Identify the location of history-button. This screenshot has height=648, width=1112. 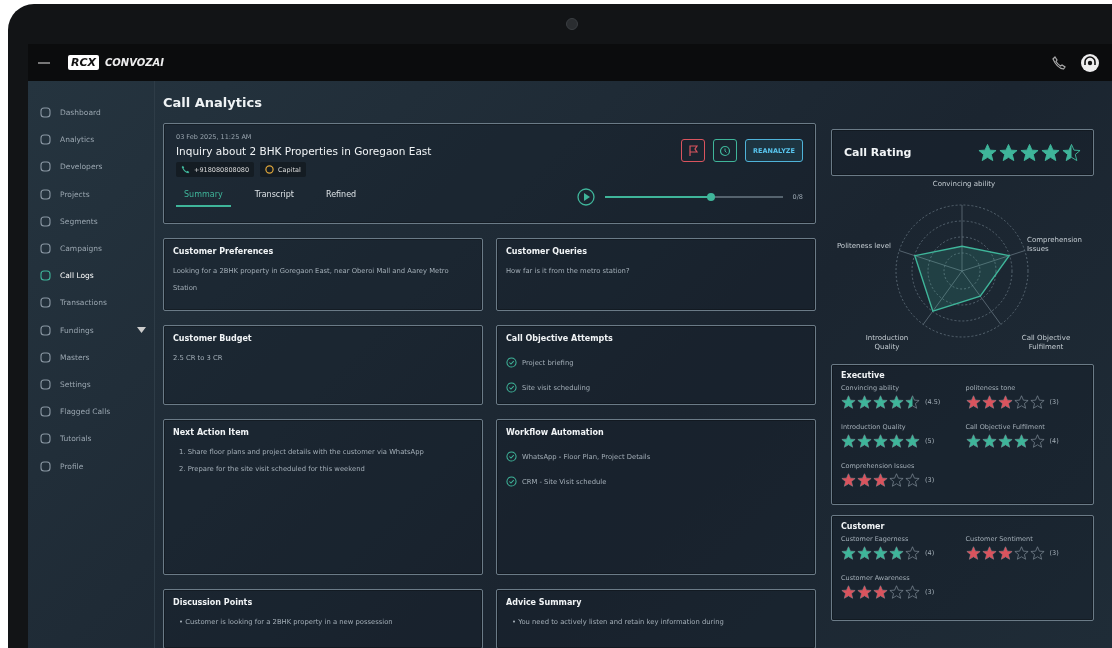
(725, 150).